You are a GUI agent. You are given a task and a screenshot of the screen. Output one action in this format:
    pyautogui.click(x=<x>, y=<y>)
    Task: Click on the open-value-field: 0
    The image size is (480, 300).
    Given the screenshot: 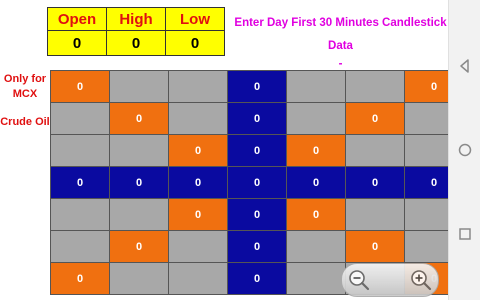 What is the action you would take?
    pyautogui.click(x=77, y=43)
    